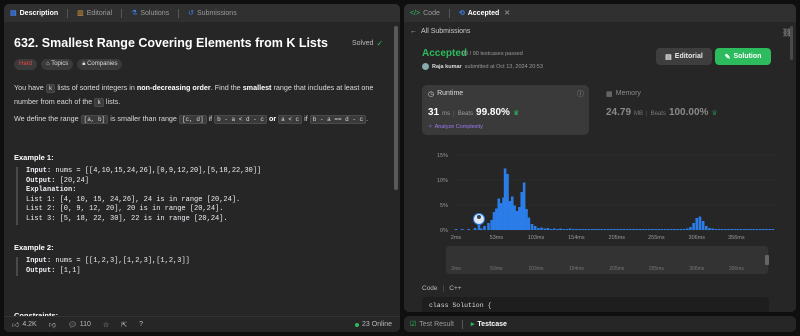 This screenshot has height=336, width=800. What do you see at coordinates (94, 13) in the screenshot?
I see `tab-editorial: ▥ Editorial` at bounding box center [94, 13].